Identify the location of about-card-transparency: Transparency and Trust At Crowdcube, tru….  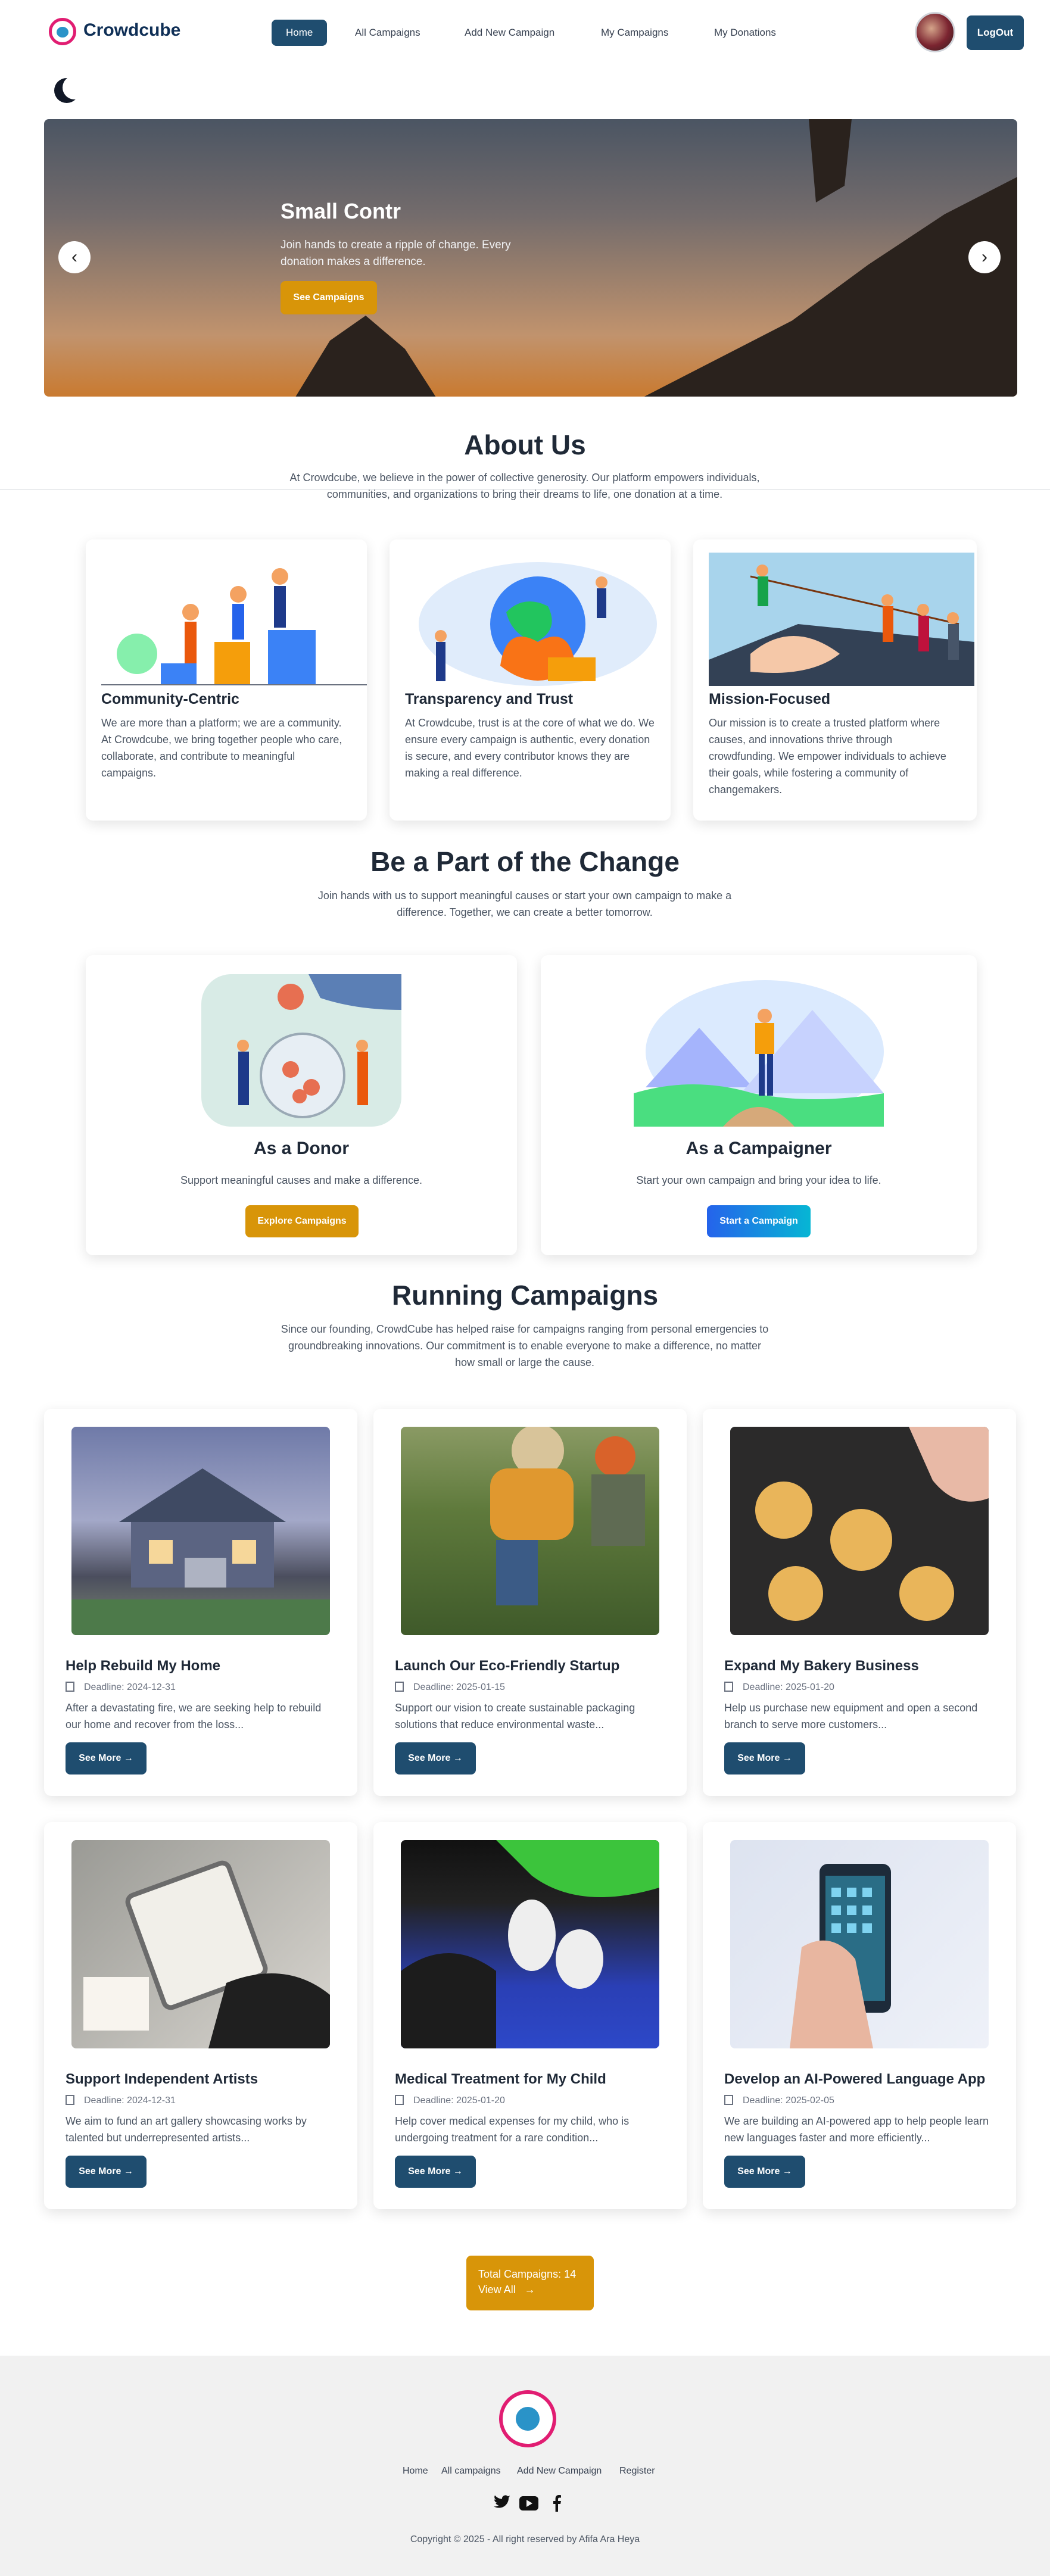
(530, 680).